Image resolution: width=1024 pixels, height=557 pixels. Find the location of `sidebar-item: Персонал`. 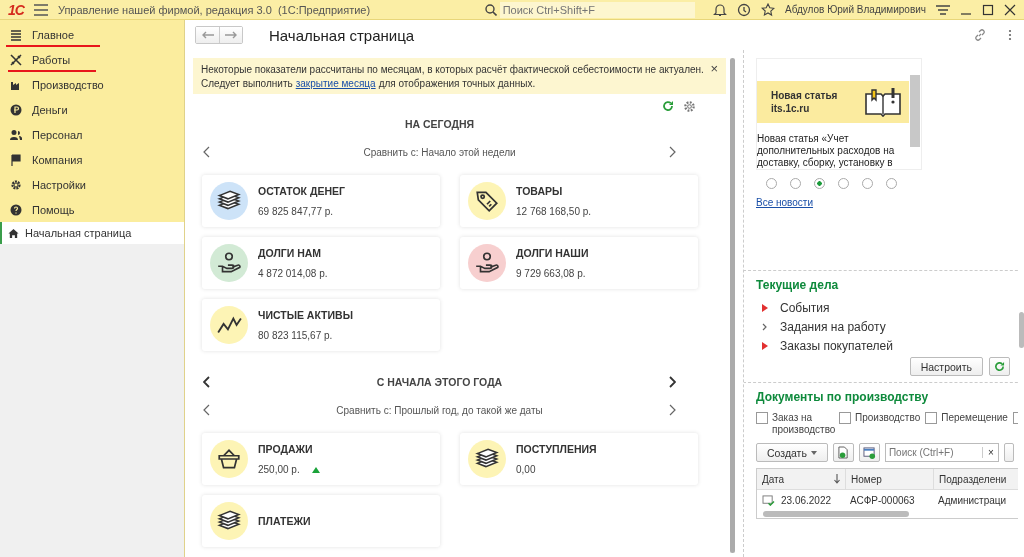

sidebar-item: Персонал is located at coordinates (92, 134).